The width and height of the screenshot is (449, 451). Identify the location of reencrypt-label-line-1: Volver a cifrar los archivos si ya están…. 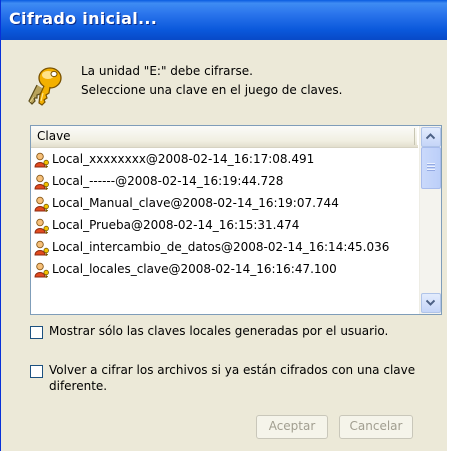
(232, 370).